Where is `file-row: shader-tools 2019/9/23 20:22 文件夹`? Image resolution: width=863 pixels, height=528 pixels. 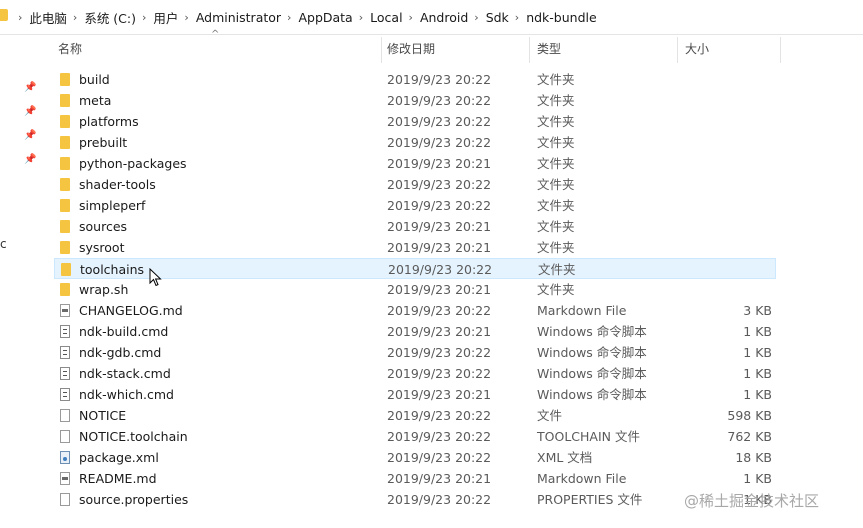
file-row: shader-tools 2019/9/23 20:22 文件夹 is located at coordinates (415, 184).